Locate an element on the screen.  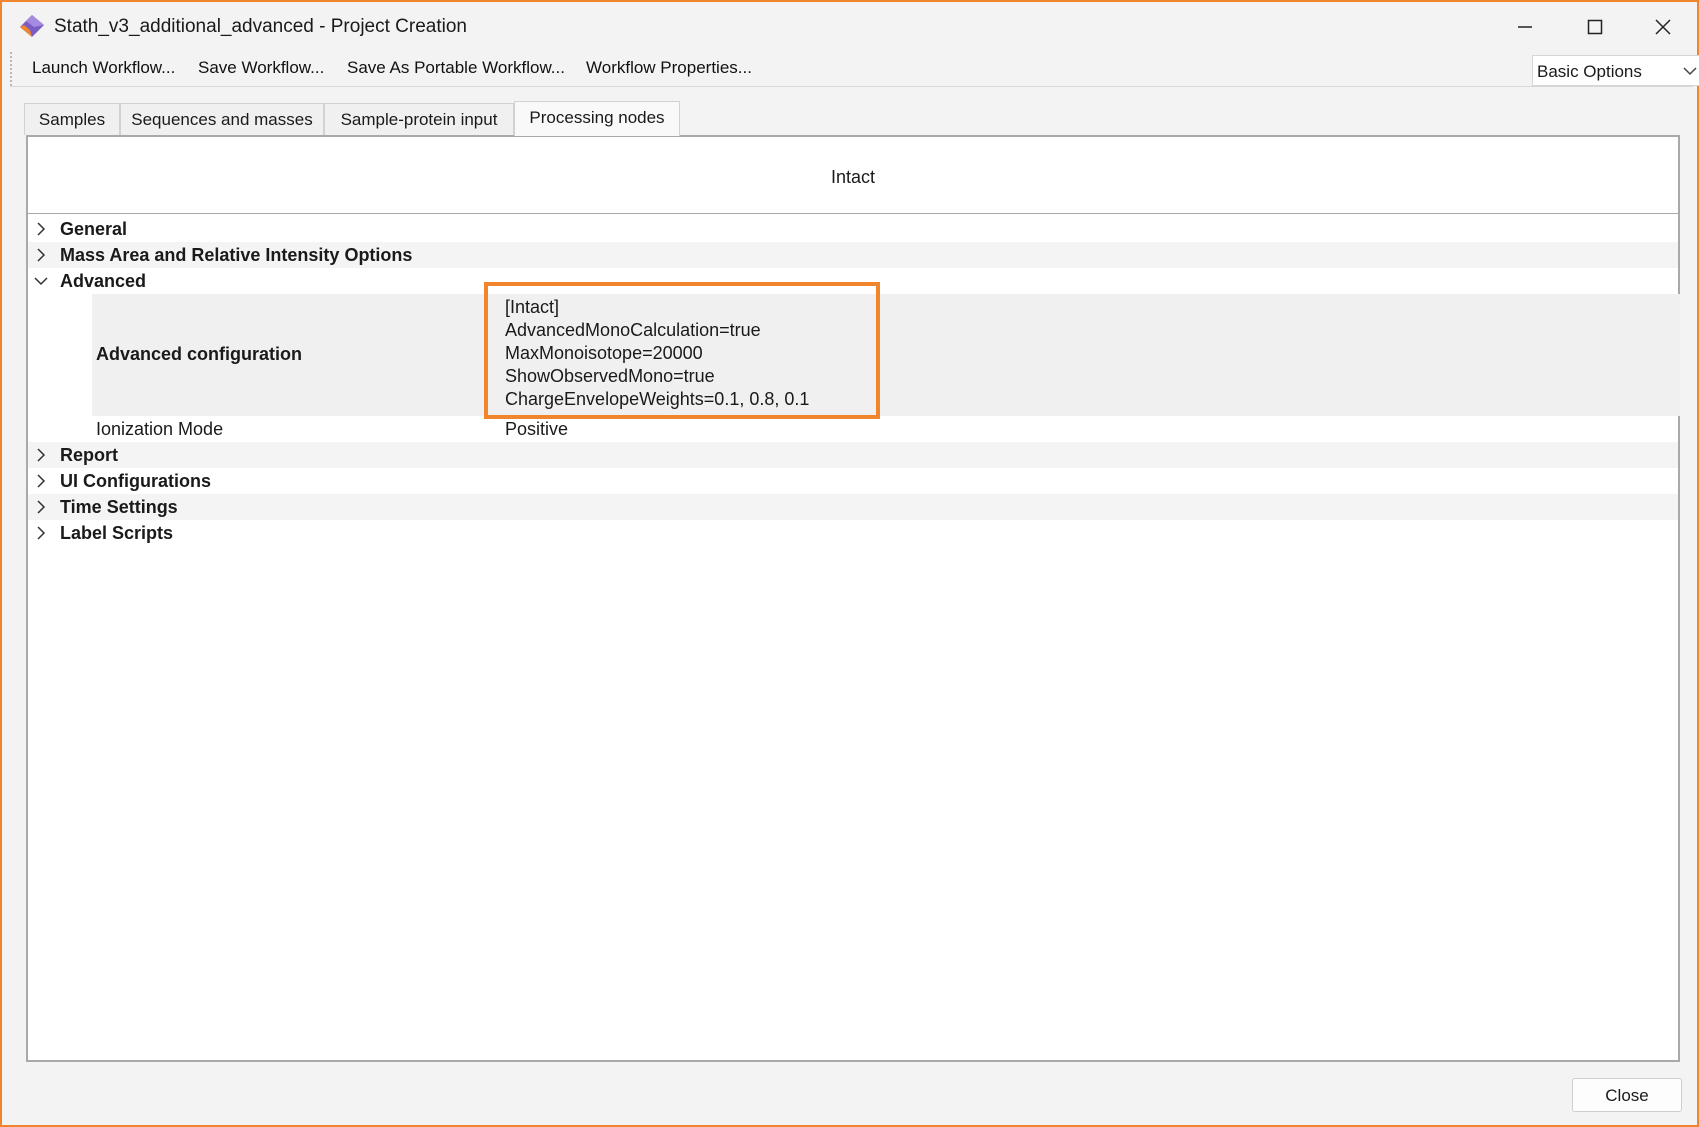
minimize-button is located at coordinates (1525, 27).